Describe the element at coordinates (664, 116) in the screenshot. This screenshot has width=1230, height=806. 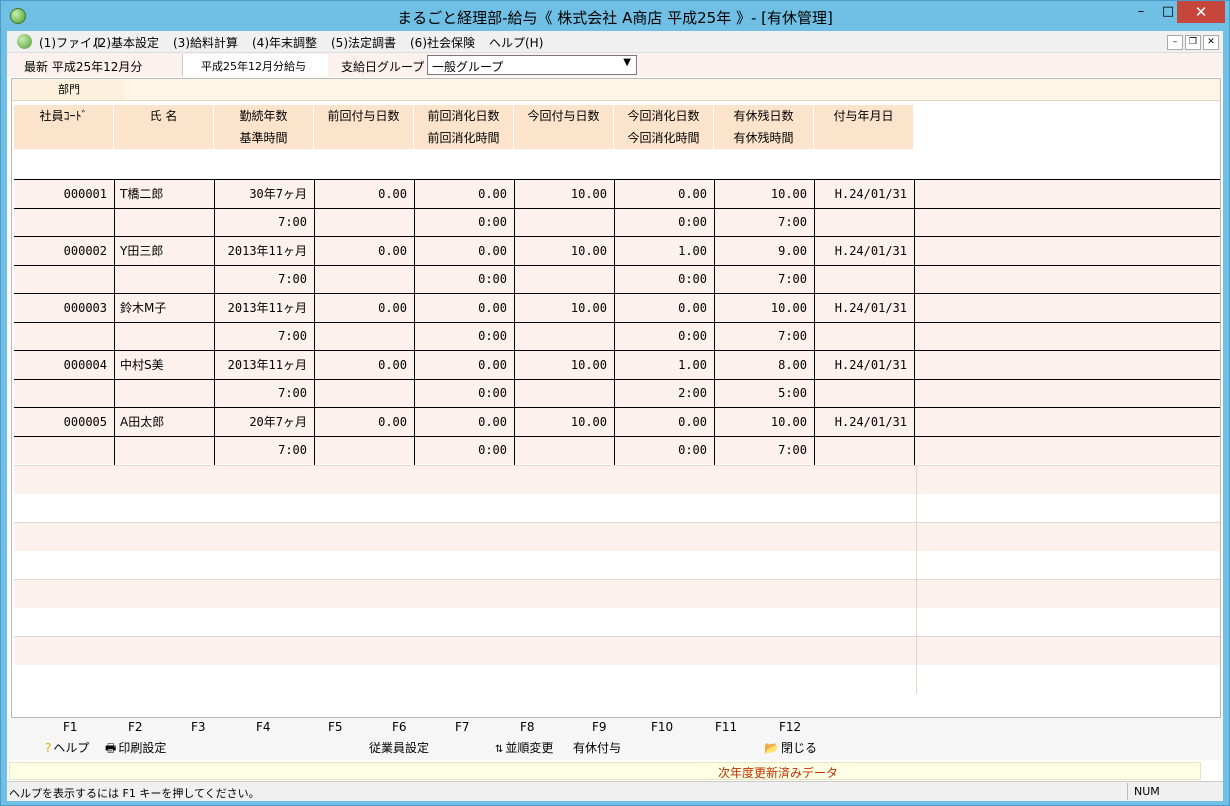
I see `header-cur-used: 今回消化日数` at that location.